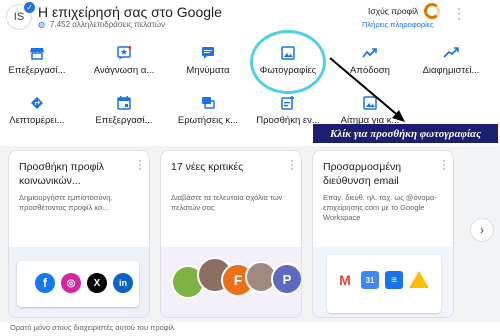  What do you see at coordinates (394, 280) in the screenshot?
I see `docs-icon: ≡` at bounding box center [394, 280].